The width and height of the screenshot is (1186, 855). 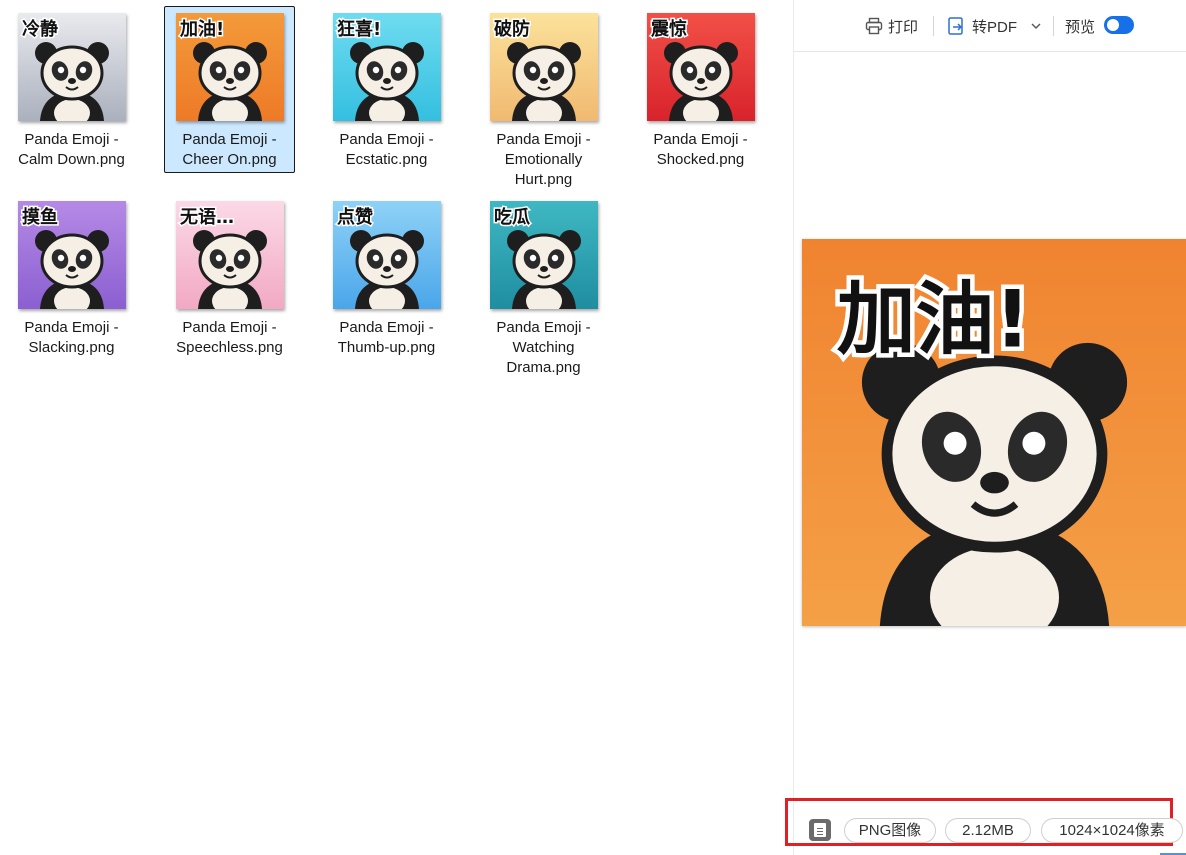 What do you see at coordinates (72, 255) in the screenshot?
I see `file-thumbnail: 摸鱼` at bounding box center [72, 255].